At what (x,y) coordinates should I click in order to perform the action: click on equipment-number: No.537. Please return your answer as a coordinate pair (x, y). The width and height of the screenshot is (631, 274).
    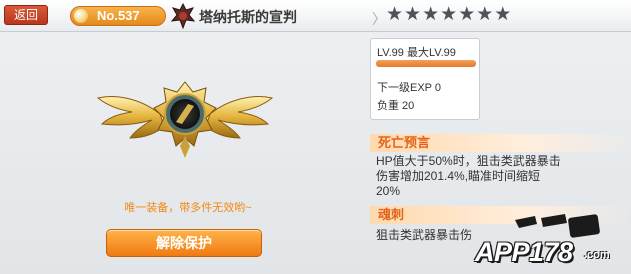
    Looking at the image, I should click on (118, 15).